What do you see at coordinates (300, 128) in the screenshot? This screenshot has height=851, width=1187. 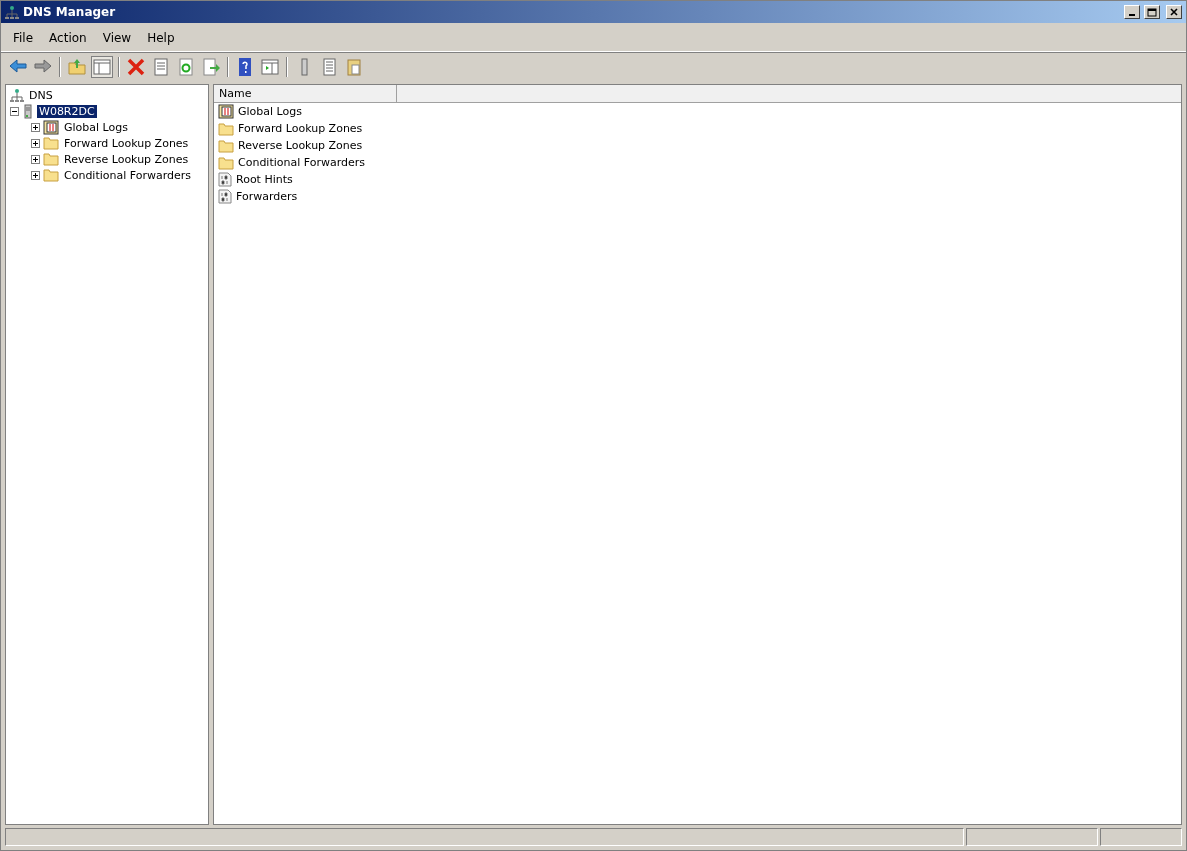 I see `list-item: Forward Lookup Zones` at bounding box center [300, 128].